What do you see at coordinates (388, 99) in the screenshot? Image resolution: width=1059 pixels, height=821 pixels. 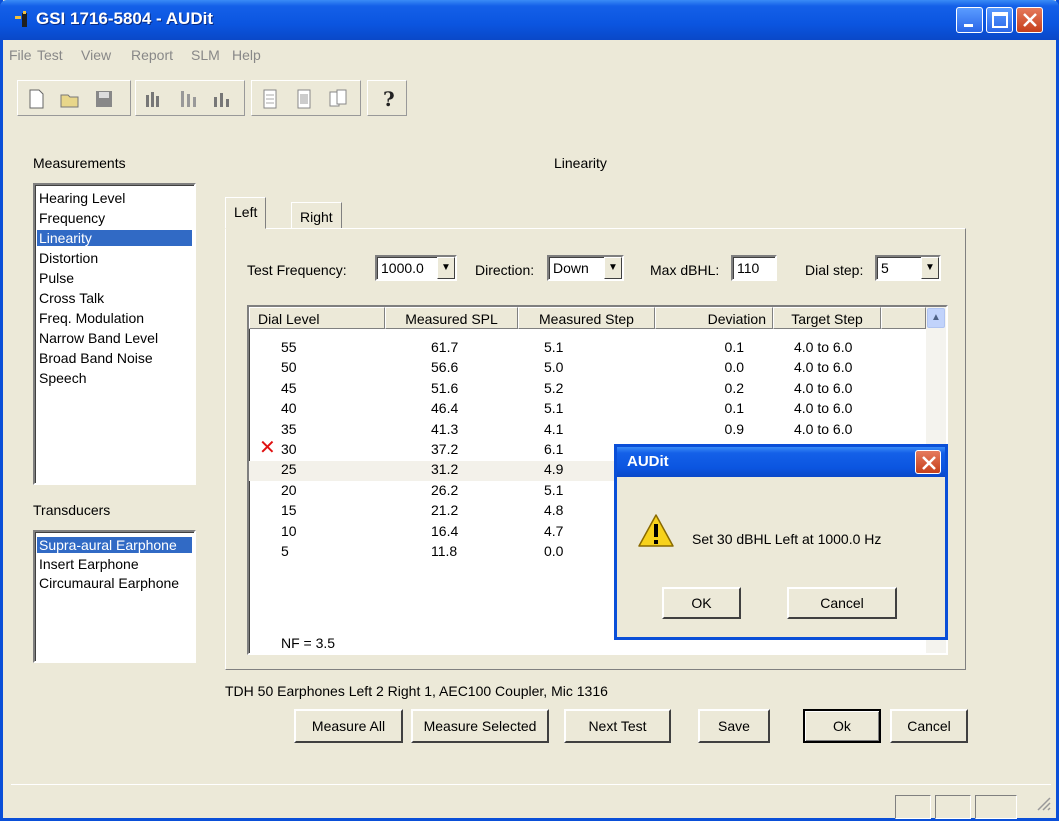 I see `help-icon: ?` at bounding box center [388, 99].